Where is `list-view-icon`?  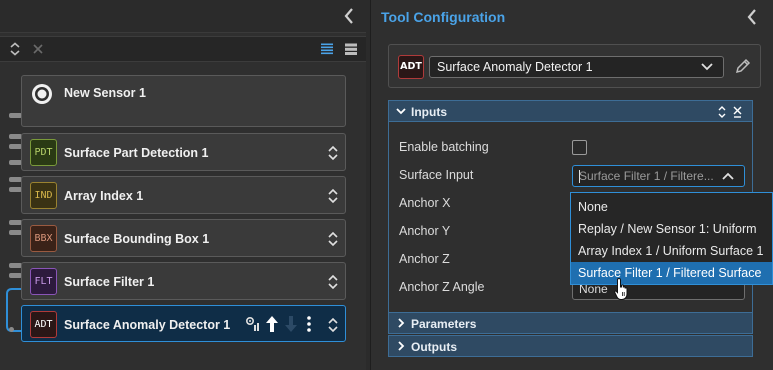
list-view-icon is located at coordinates (327, 49).